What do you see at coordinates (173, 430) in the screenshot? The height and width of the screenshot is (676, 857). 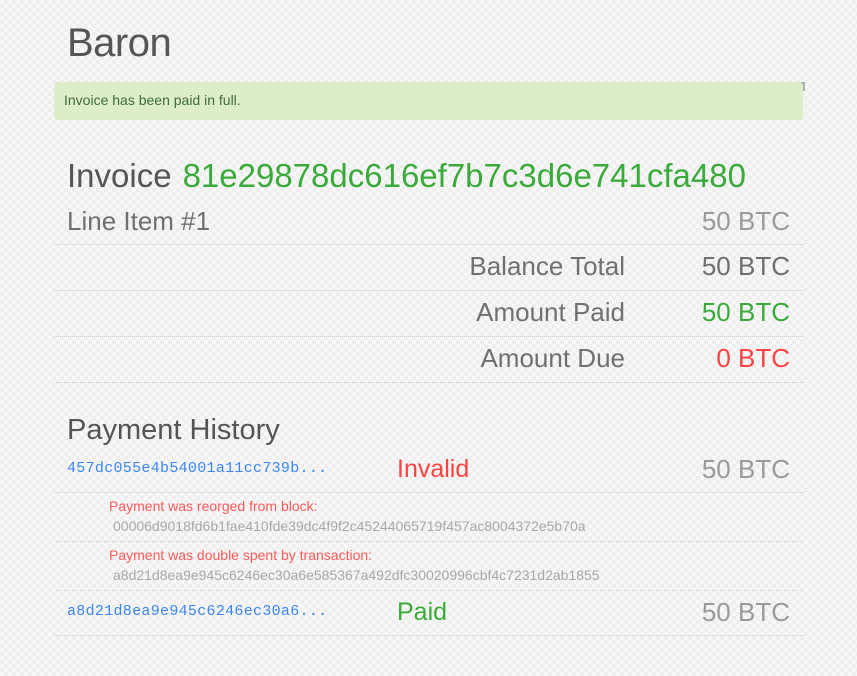 I see `payment-history-title: Payment History` at bounding box center [173, 430].